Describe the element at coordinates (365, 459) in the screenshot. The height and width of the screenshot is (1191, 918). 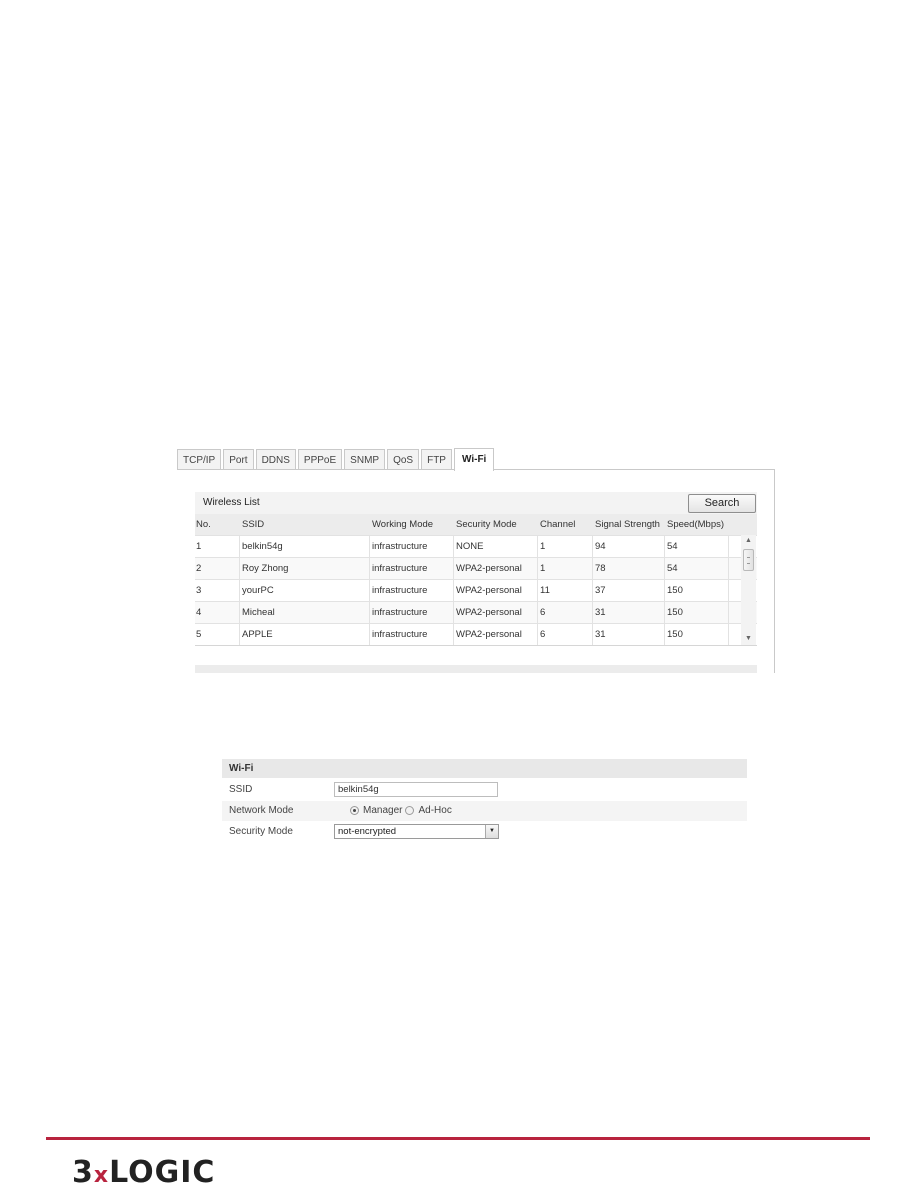
I see `tab-snmp: SNMP` at that location.